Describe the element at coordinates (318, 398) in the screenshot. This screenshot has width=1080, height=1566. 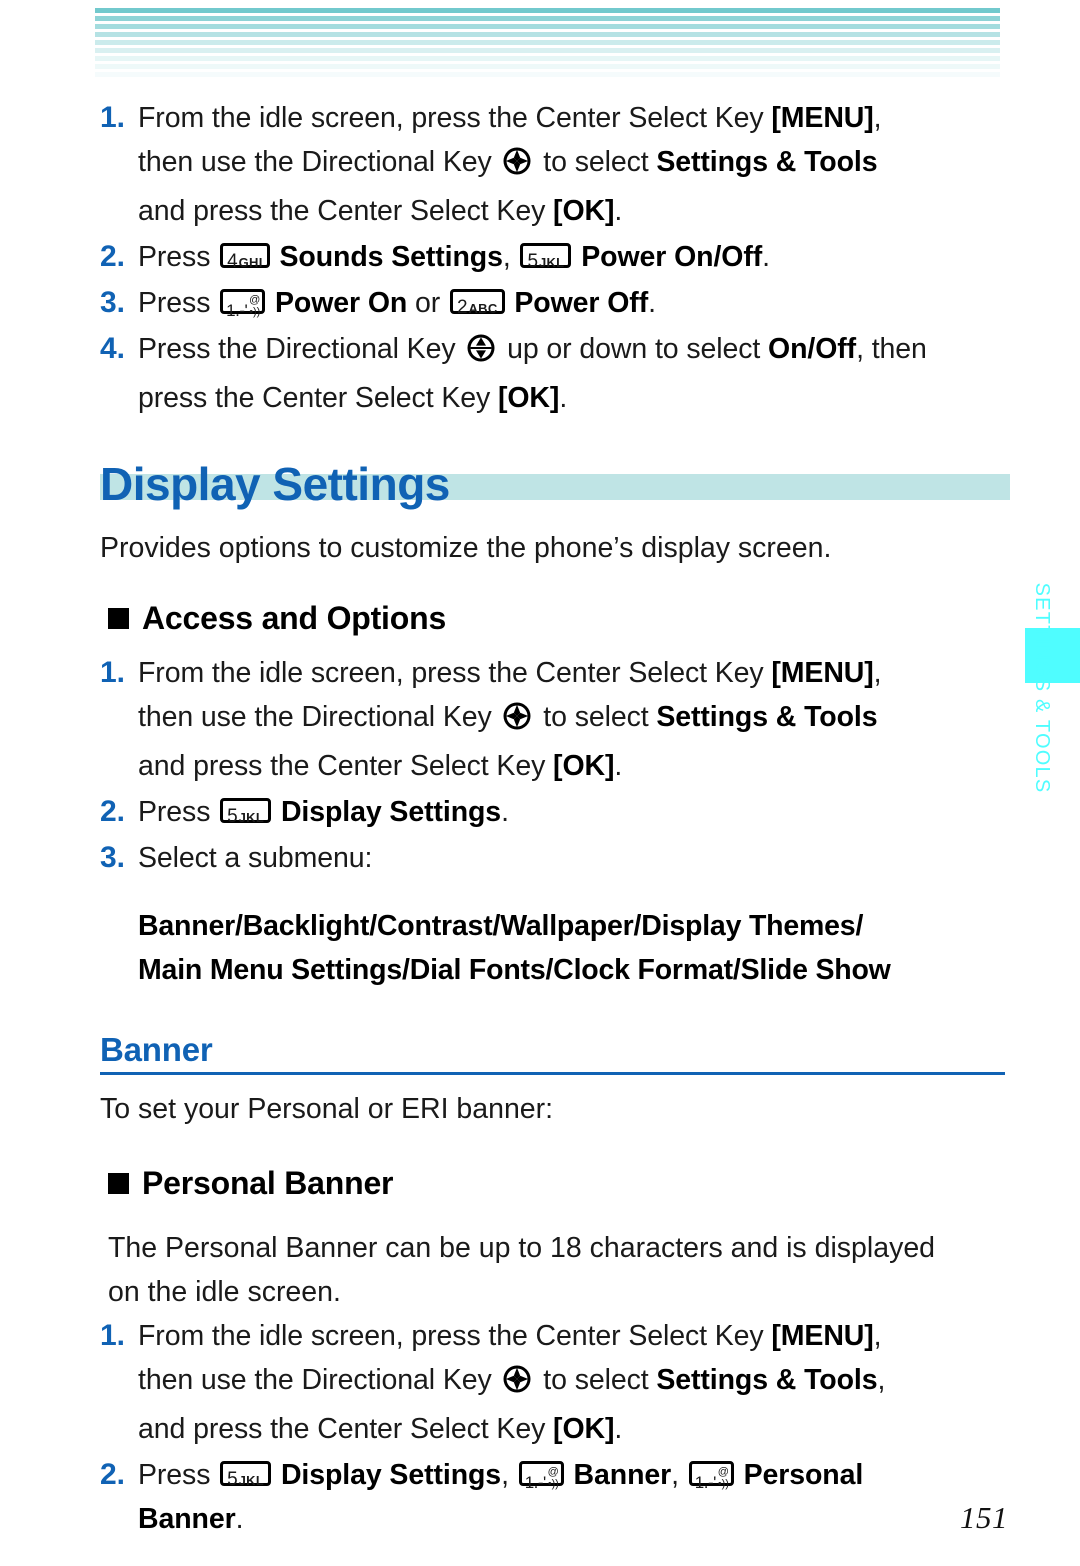
I see `step-text-part: press the Center Select Key` at that location.